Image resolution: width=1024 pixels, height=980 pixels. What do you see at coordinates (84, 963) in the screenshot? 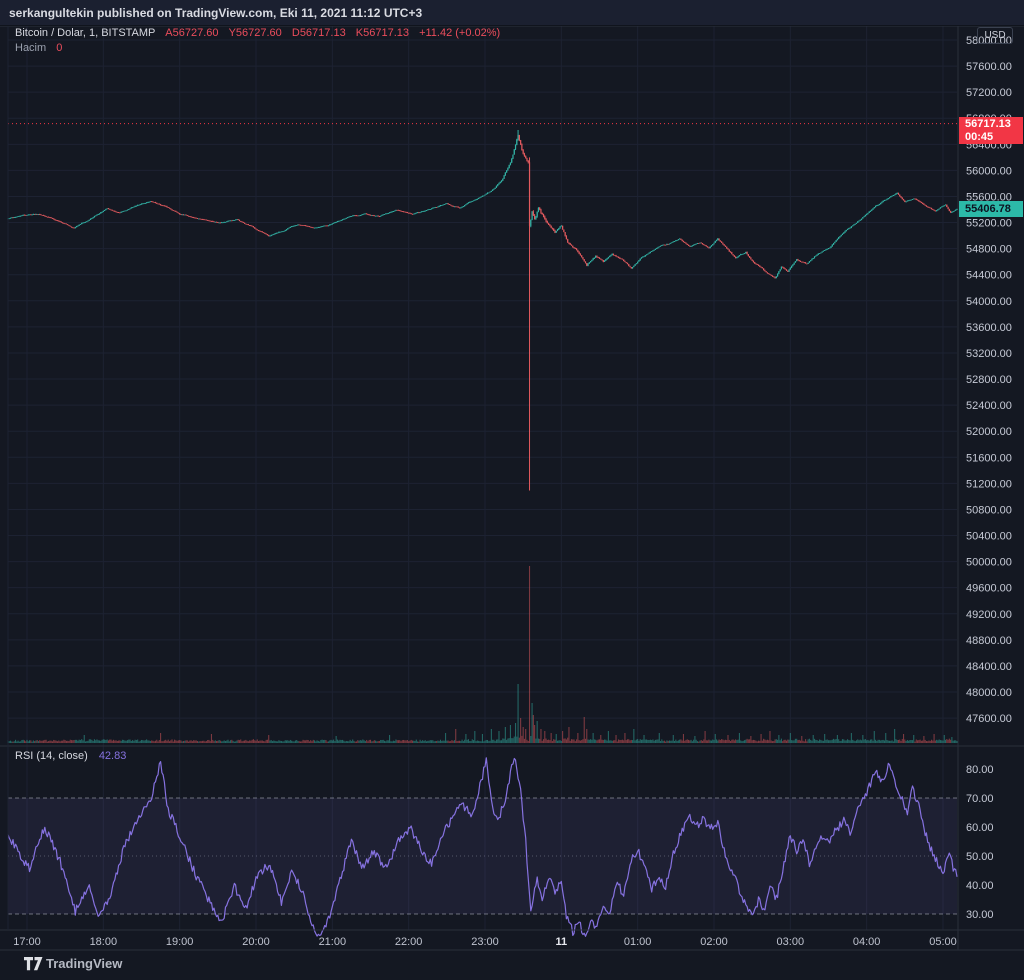
I see `footer-brand-text: TradingView` at bounding box center [84, 963].